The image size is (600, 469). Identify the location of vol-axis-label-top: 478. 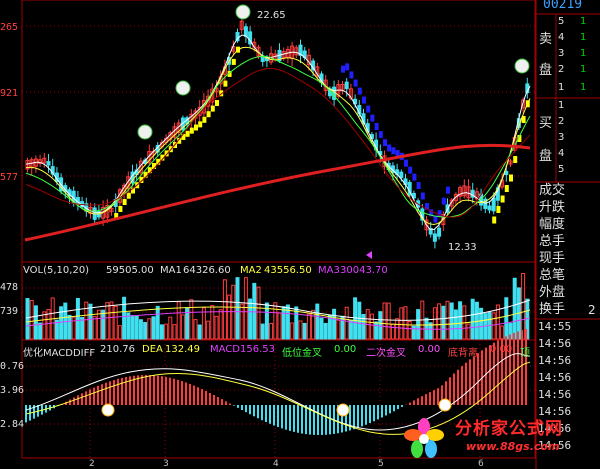
(9, 287).